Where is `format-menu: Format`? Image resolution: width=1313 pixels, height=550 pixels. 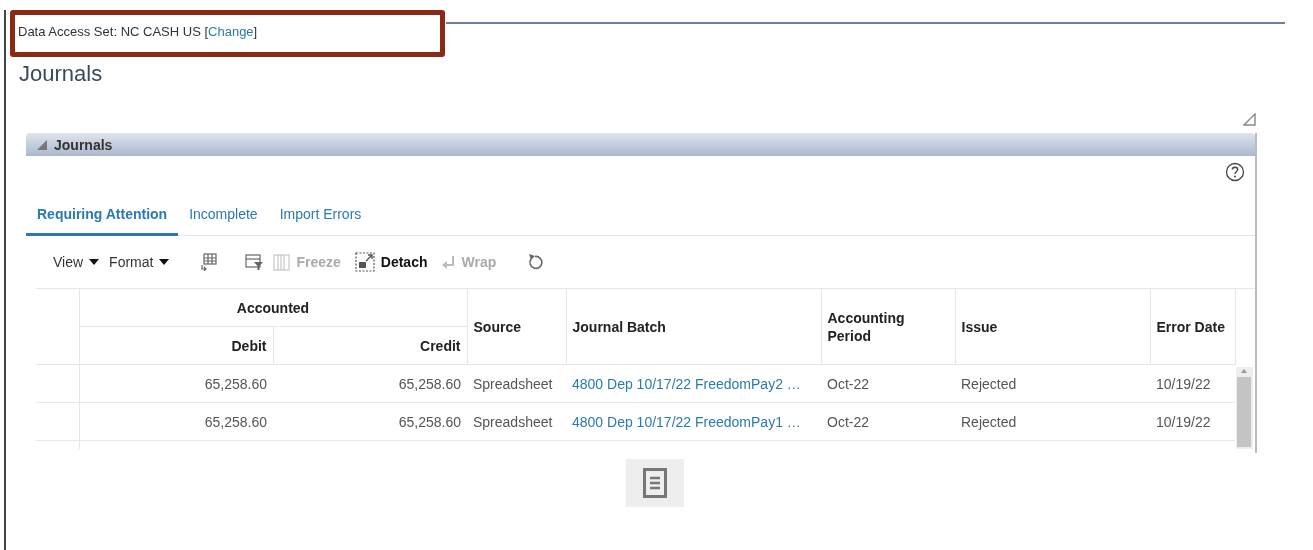 format-menu: Format is located at coordinates (139, 262).